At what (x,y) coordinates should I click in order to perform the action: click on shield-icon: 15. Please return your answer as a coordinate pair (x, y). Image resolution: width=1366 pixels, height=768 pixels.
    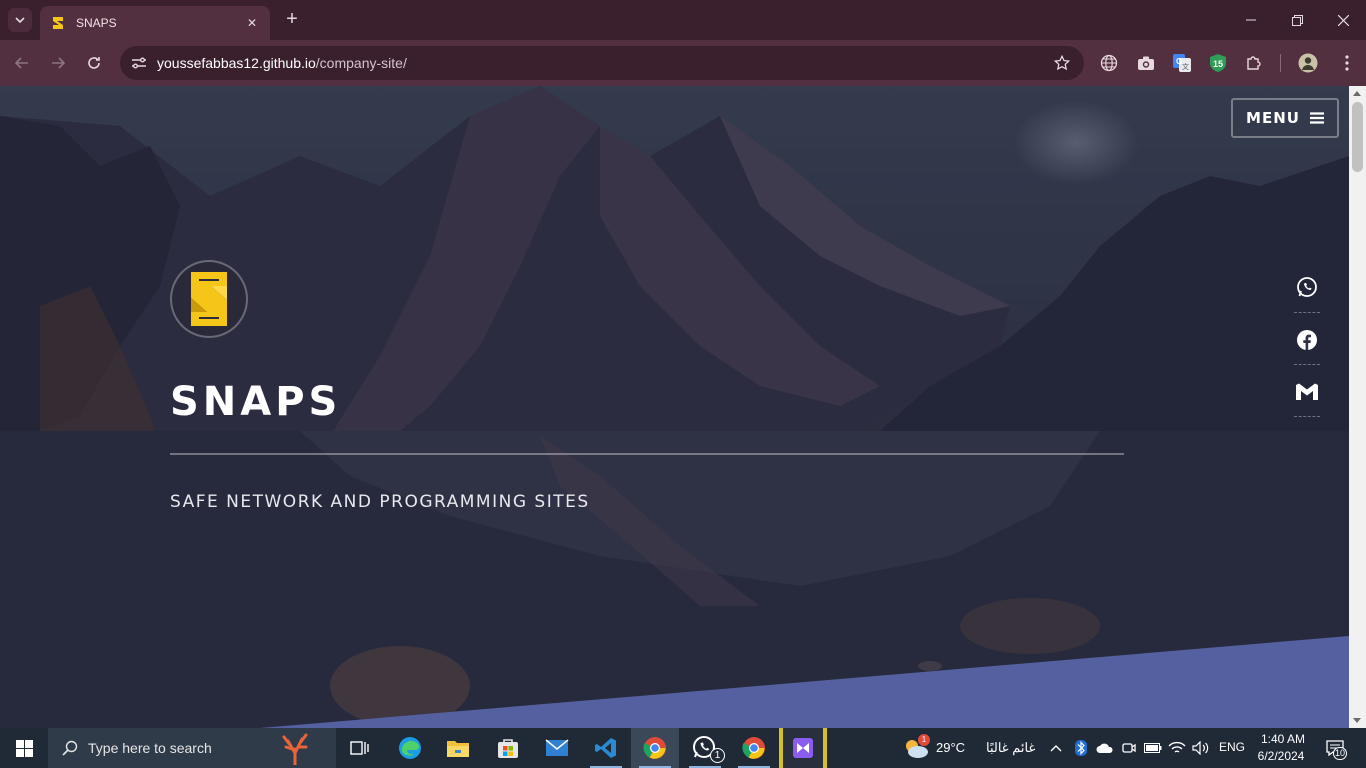
    Looking at the image, I should click on (1218, 63).